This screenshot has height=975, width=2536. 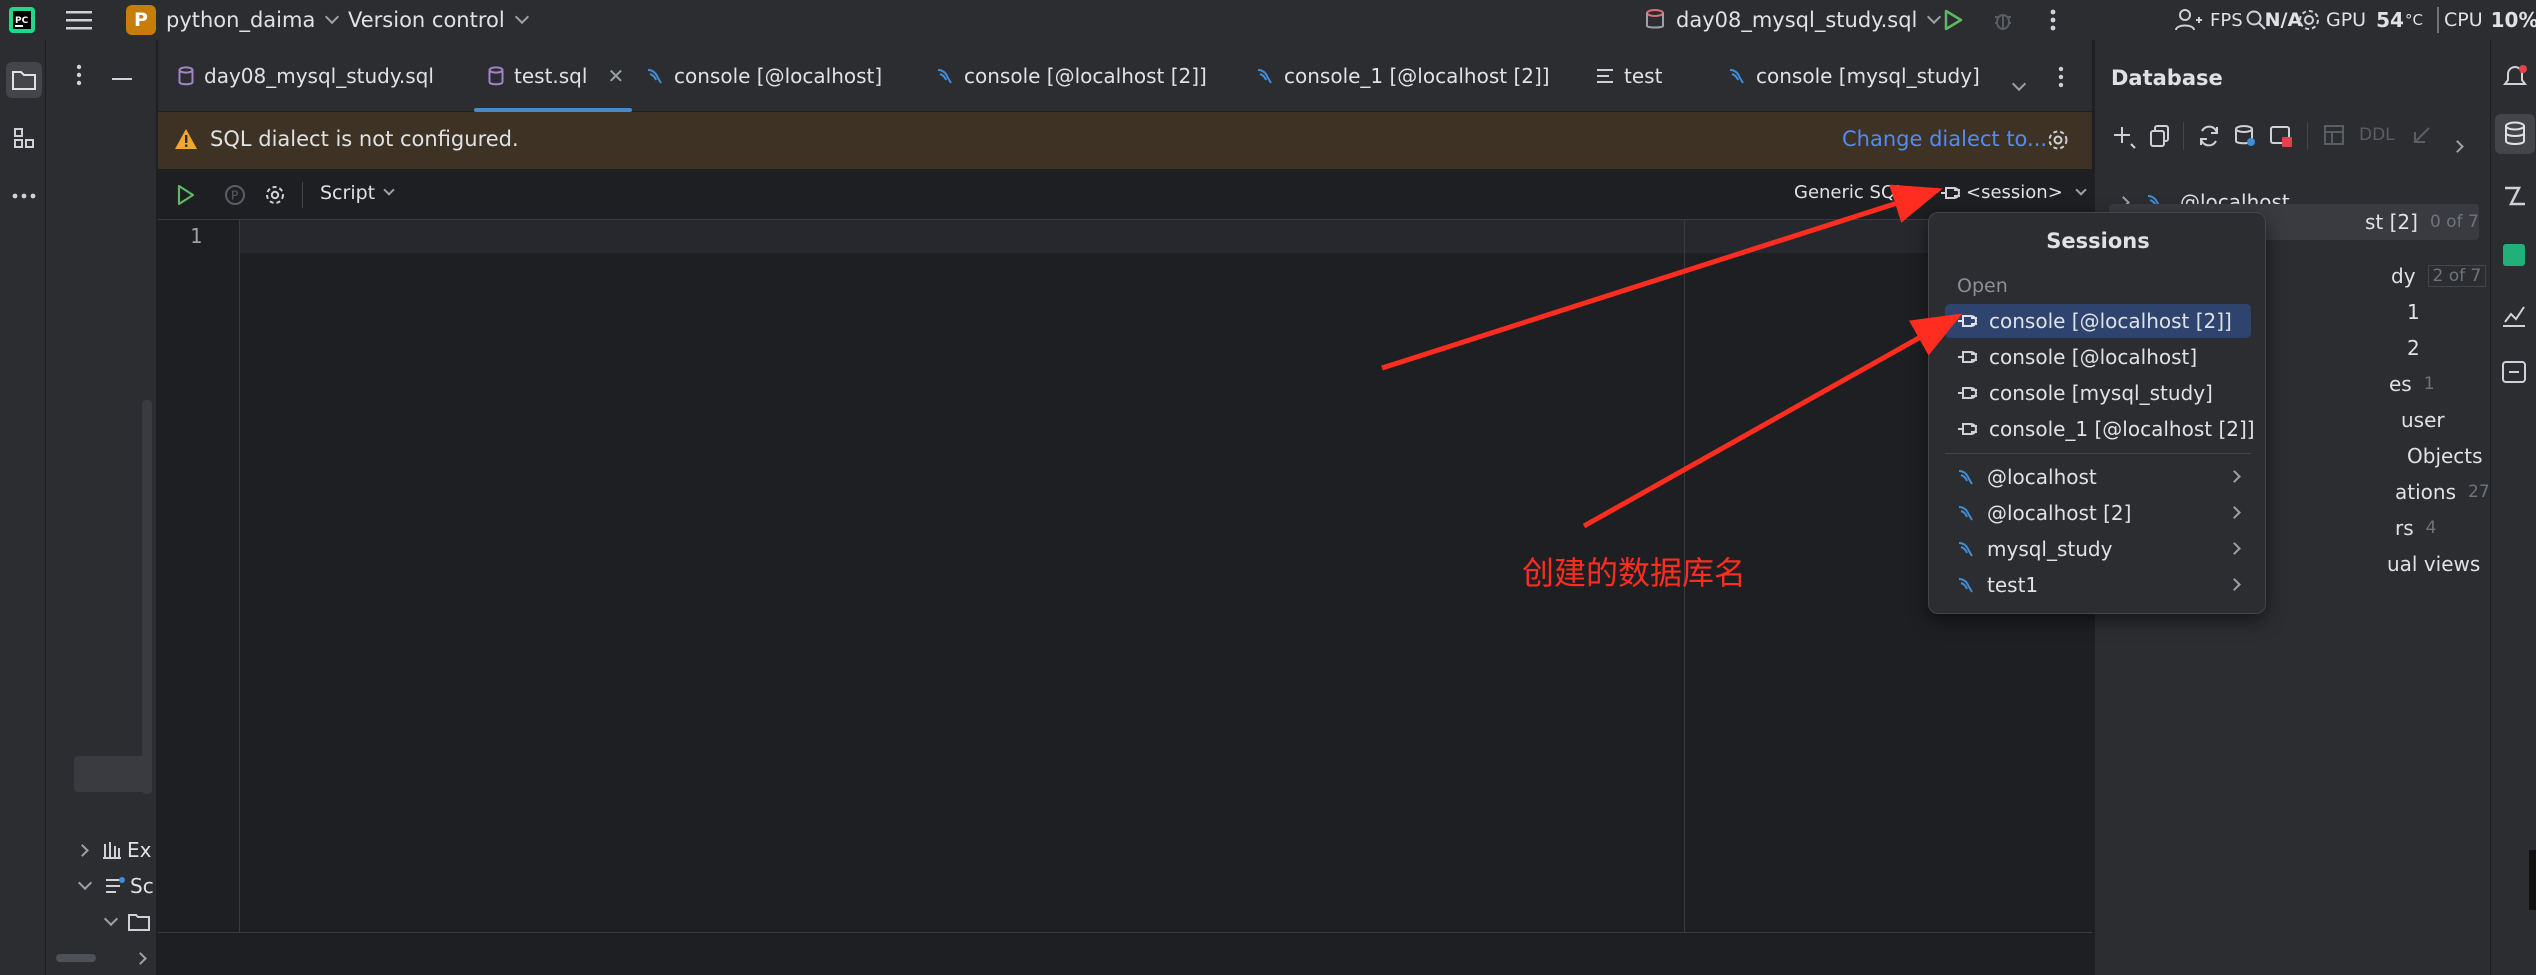 I want to click on annotation-arrows, so click(x=1672, y=356).